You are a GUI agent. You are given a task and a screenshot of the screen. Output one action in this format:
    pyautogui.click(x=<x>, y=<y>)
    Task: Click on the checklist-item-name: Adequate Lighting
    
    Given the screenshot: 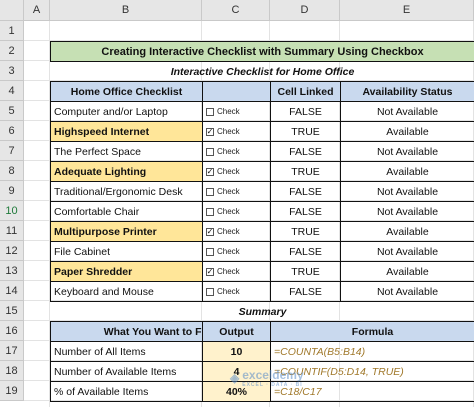 What is the action you would take?
    pyautogui.click(x=126, y=171)
    